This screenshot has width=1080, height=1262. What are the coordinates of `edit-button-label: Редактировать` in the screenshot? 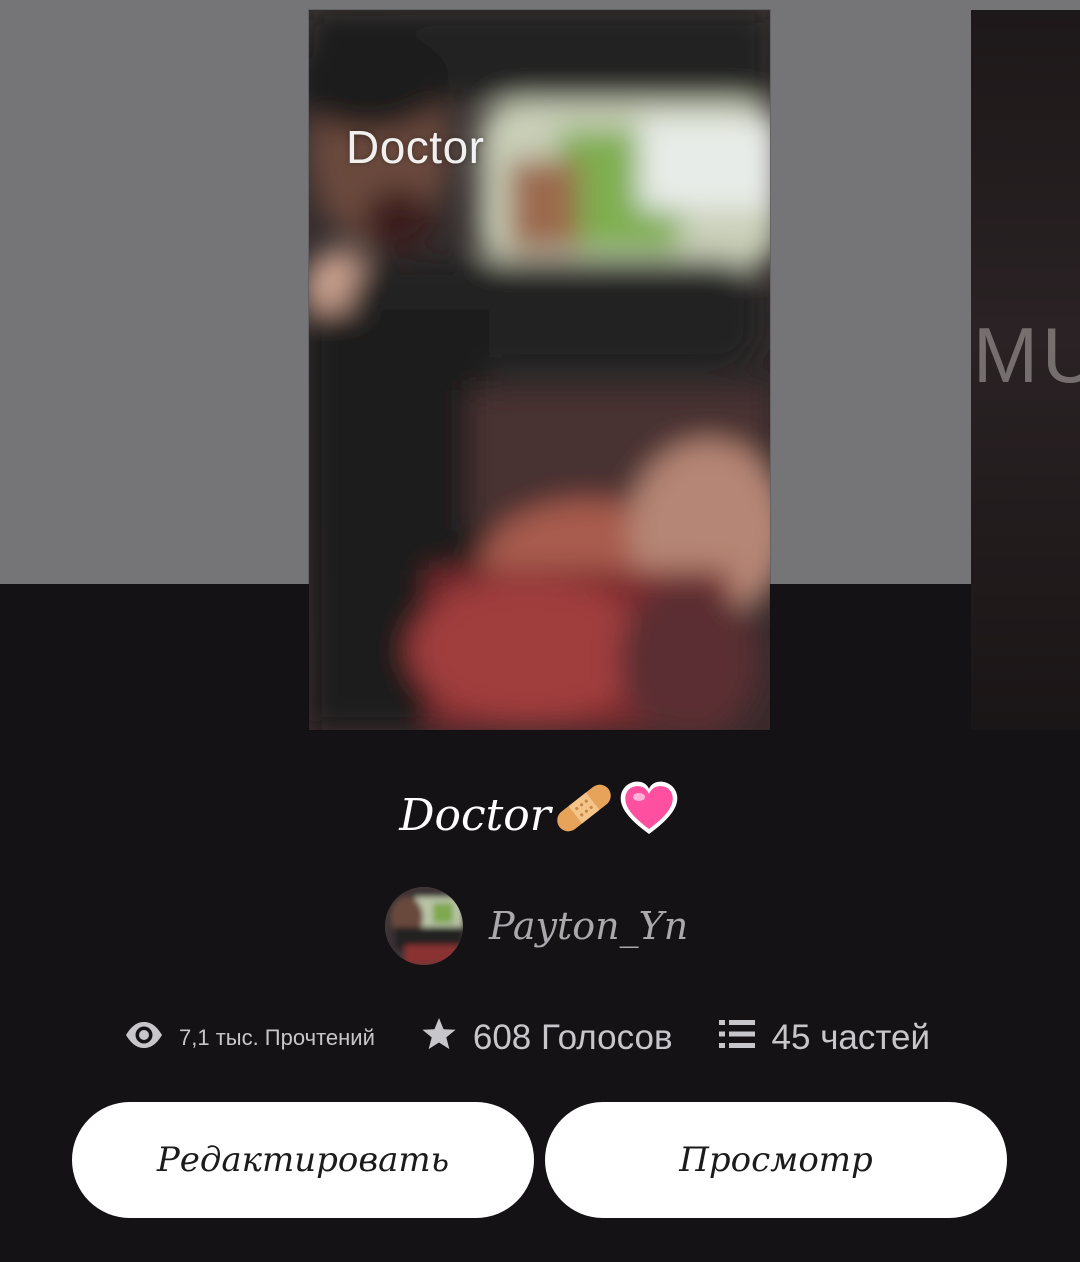 It's located at (303, 1160).